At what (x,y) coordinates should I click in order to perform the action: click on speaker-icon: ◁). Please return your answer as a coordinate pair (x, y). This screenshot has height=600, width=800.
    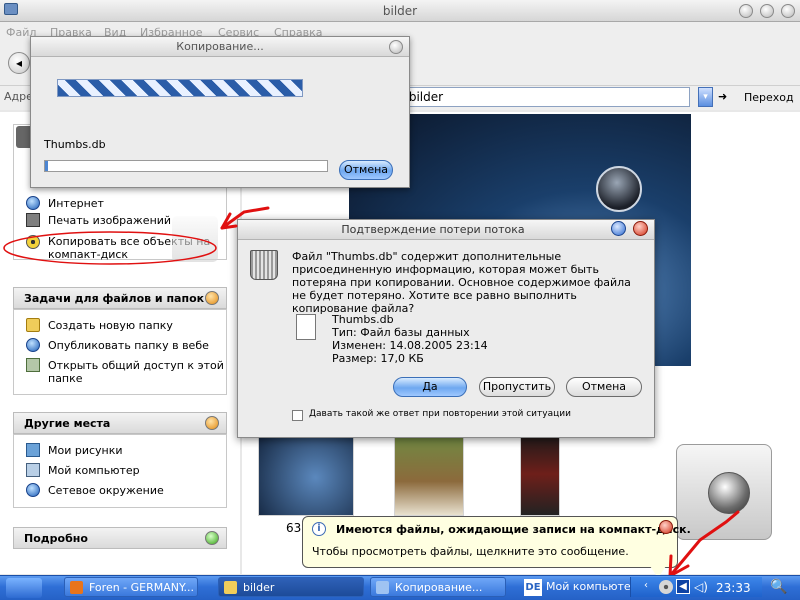
    Looking at the image, I should click on (701, 587).